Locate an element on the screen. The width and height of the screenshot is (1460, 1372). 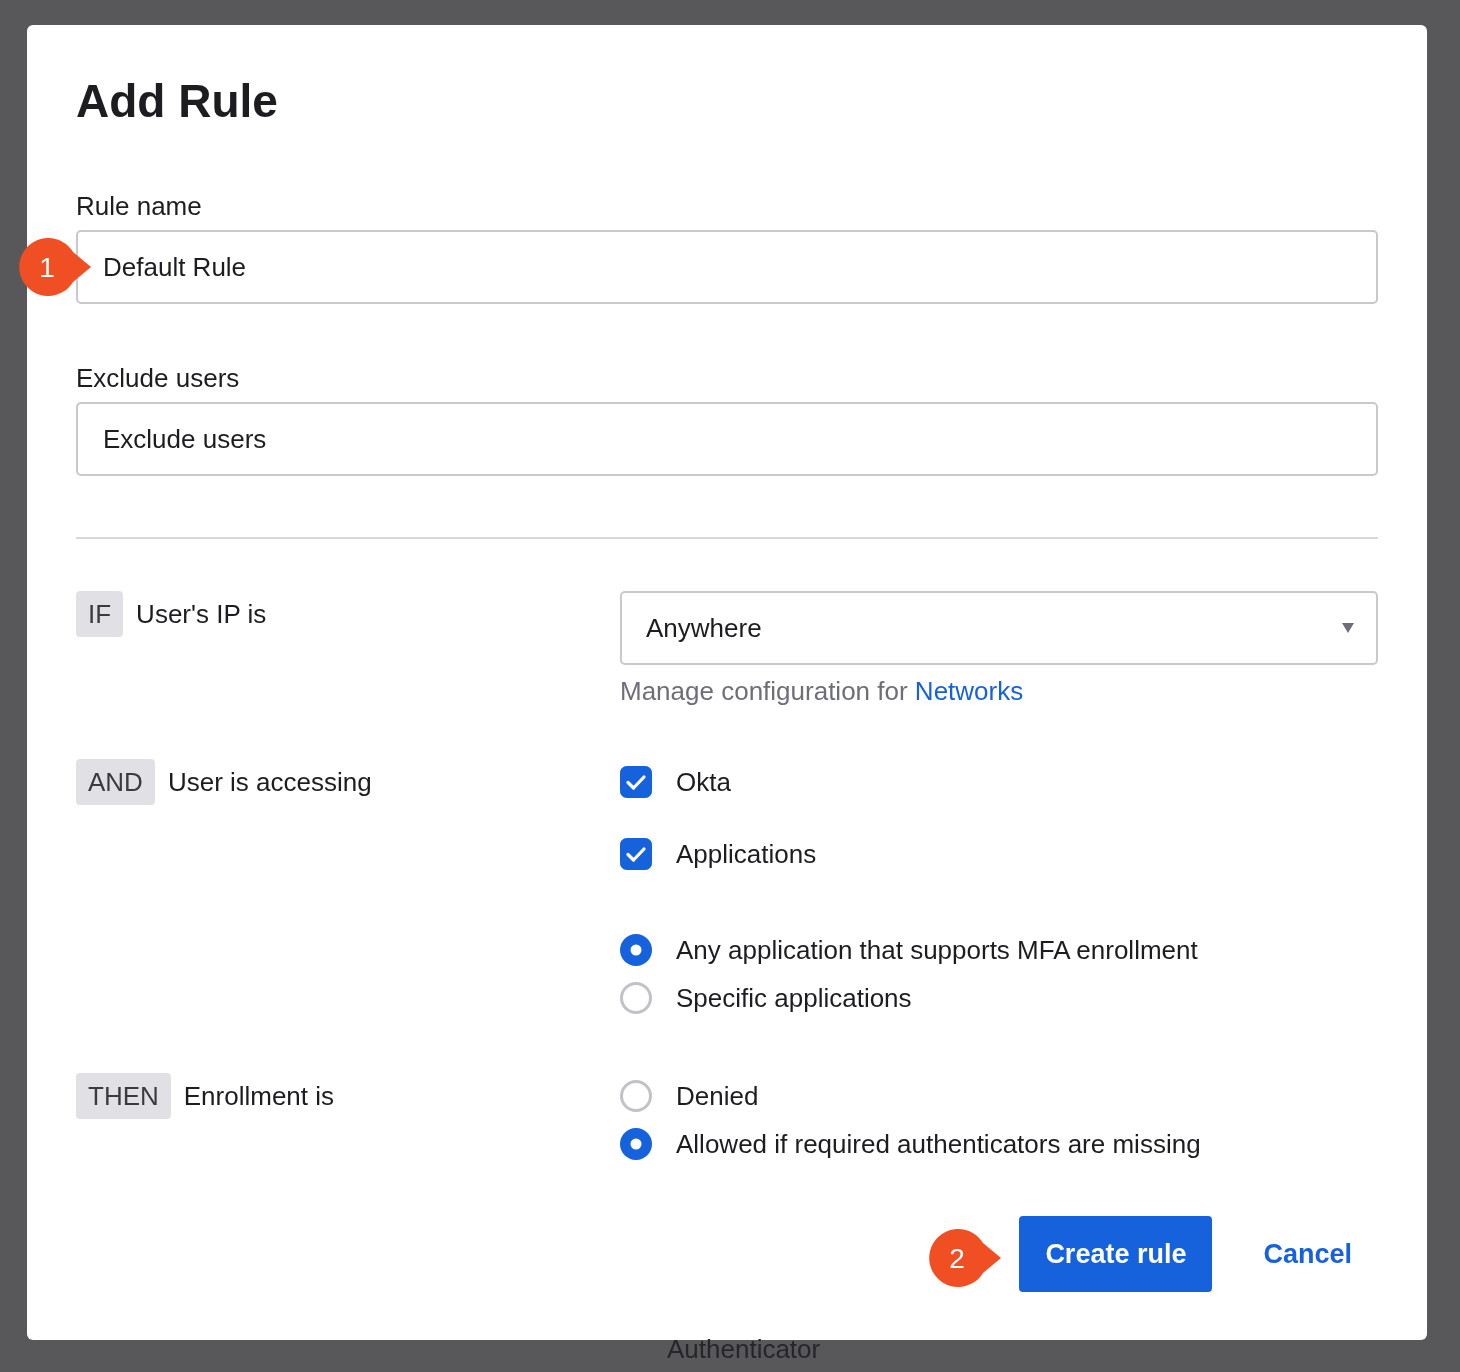
help-text: Manage configuration for Networks is located at coordinates (822, 691).